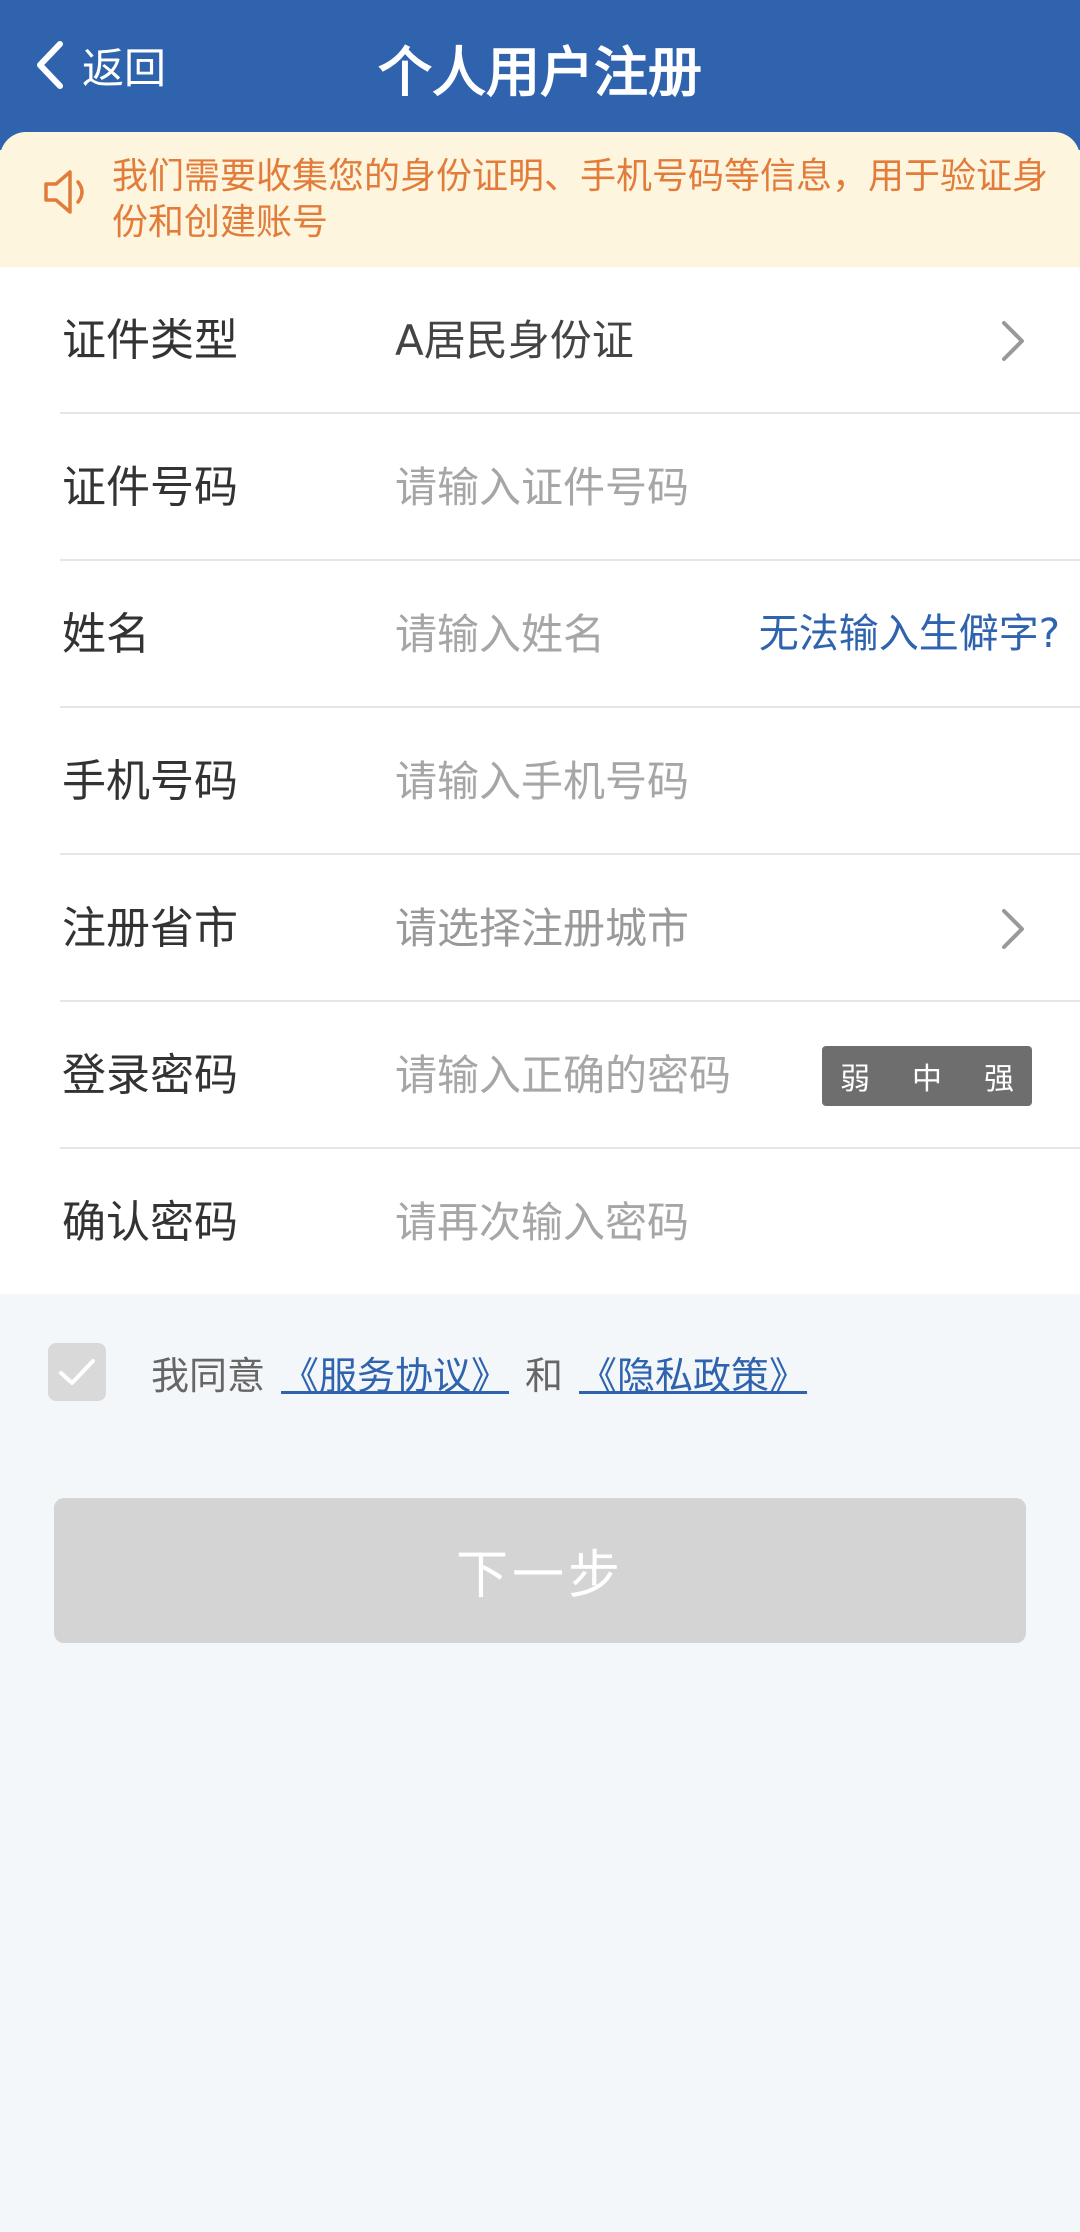  I want to click on confirm-password-row: 确认密码, so click(540, 1222).